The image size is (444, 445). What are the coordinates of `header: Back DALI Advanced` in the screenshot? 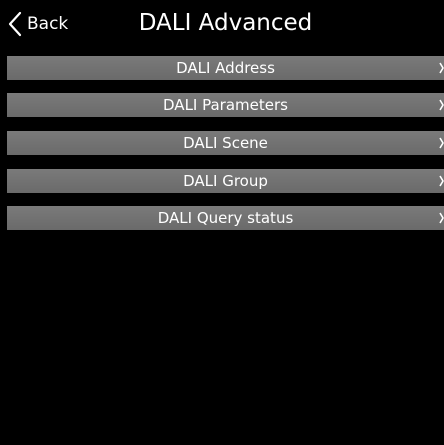 It's located at (225, 25).